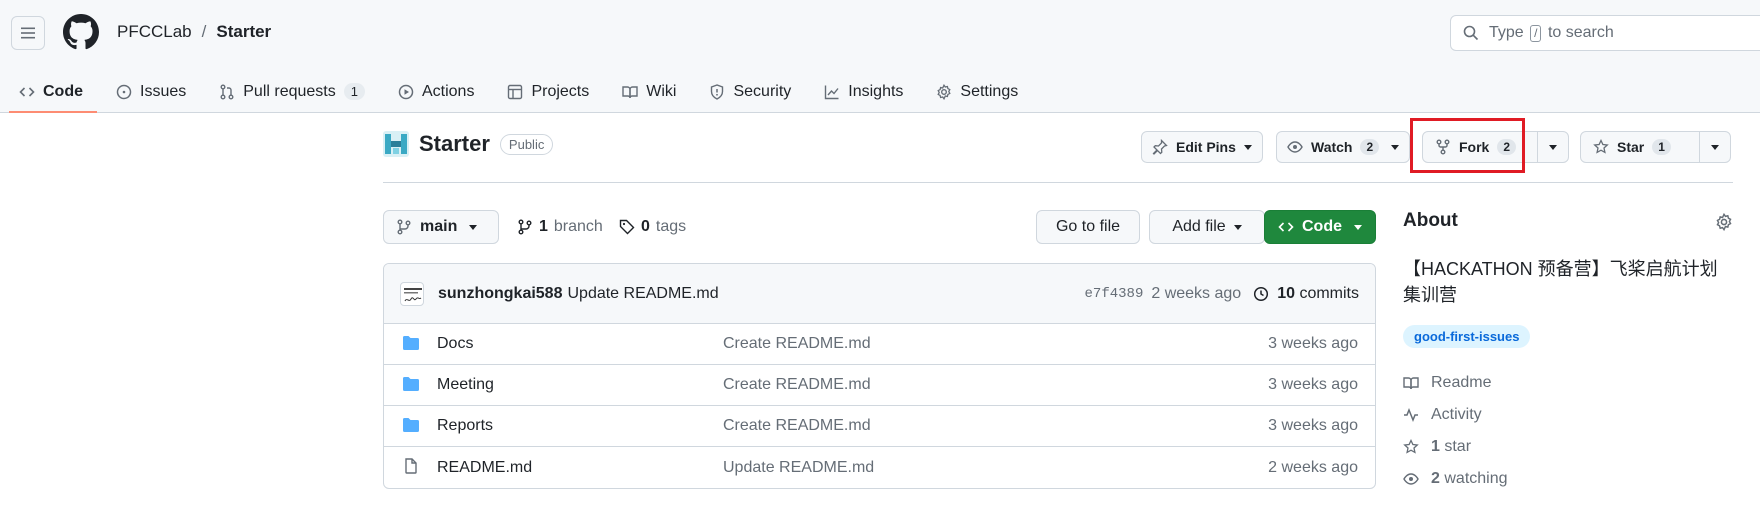 Image resolution: width=1760 pixels, height=510 pixels. I want to click on readme-link: Readme, so click(1447, 383).